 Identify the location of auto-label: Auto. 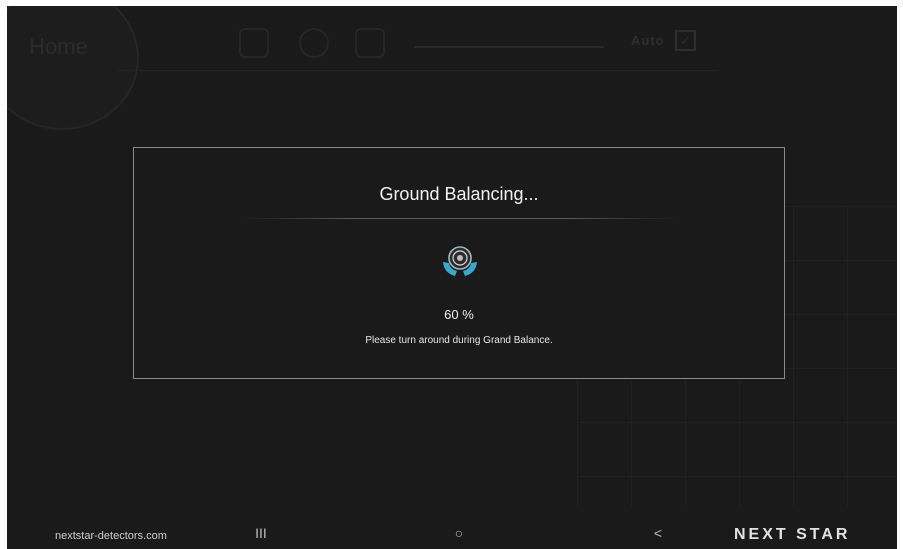
(648, 40).